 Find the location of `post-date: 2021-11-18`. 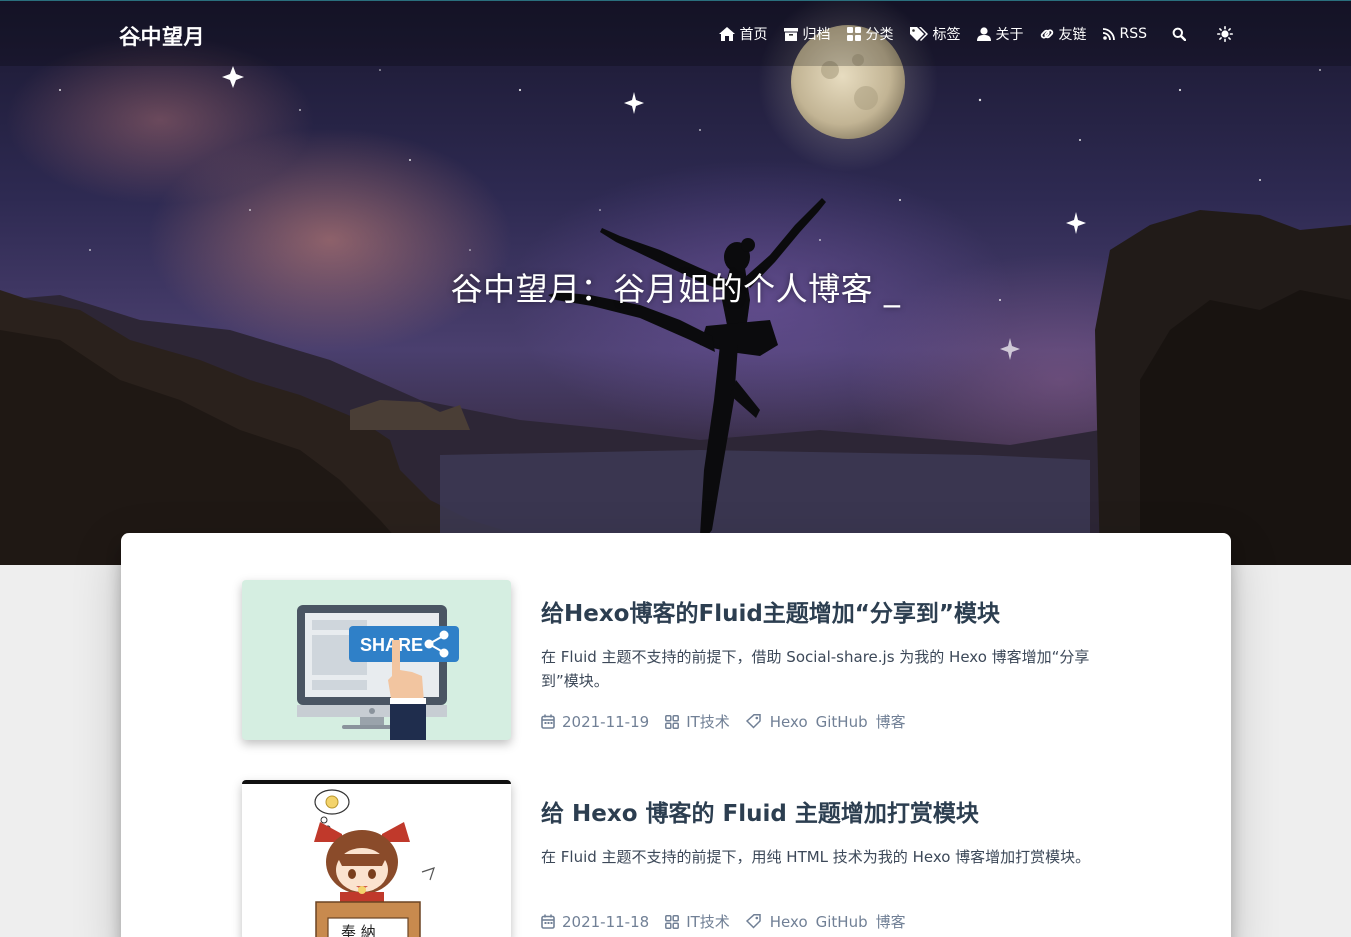

post-date: 2021-11-18 is located at coordinates (606, 921).